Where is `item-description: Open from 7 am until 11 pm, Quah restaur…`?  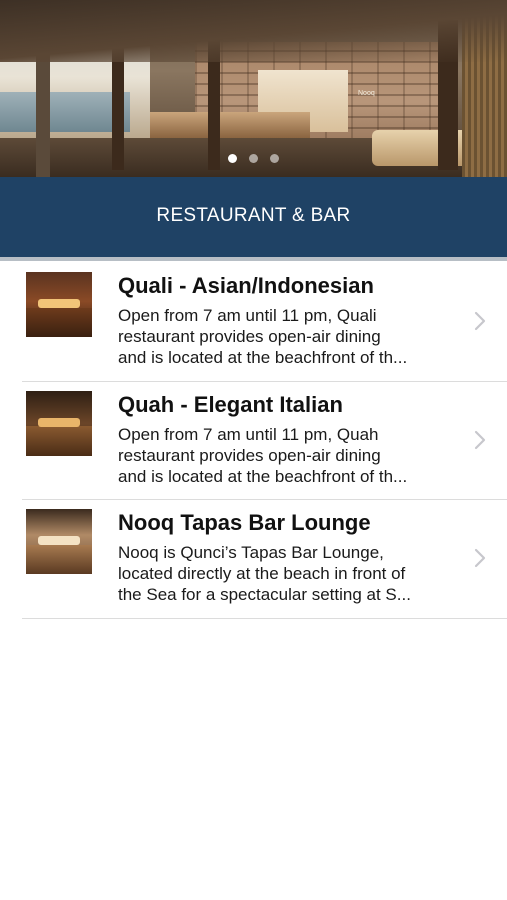 item-description: Open from 7 am until 11 pm, Quah restaur… is located at coordinates (285, 455).